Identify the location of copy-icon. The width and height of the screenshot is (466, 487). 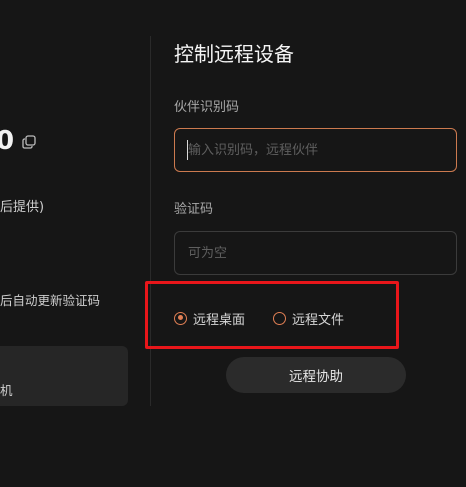
(29, 142).